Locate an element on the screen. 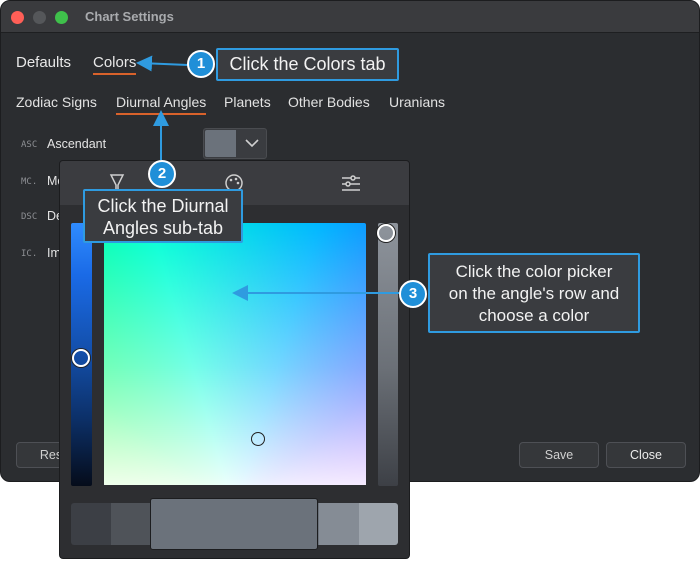  callout-text: choose a color is located at coordinates (534, 315).